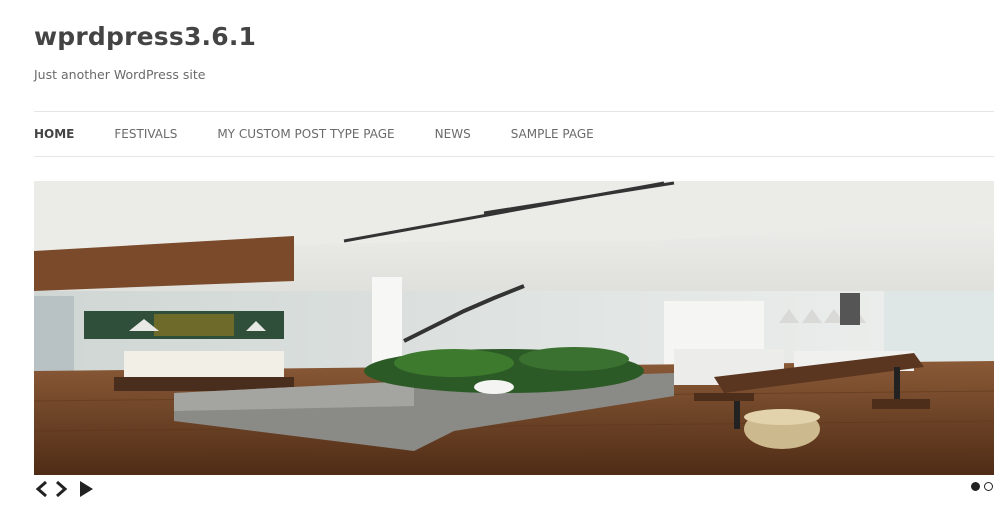  I want to click on play-icon, so click(86, 489).